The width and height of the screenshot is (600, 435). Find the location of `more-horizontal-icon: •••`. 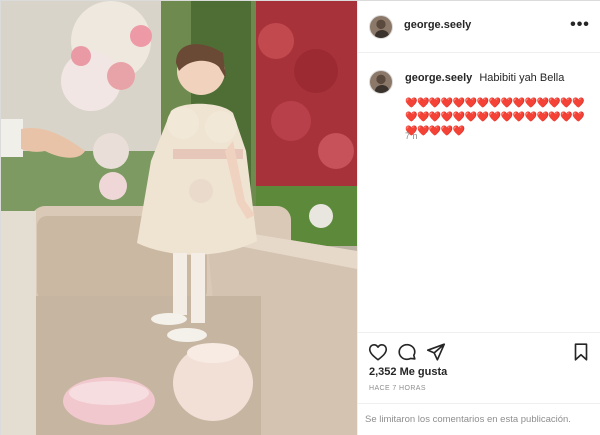

more-horizontal-icon: ••• is located at coordinates (580, 25).